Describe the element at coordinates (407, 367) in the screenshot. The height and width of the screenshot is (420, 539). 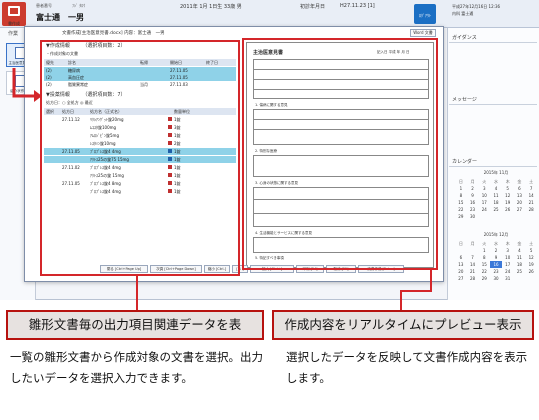
I see `callout-body-right: 選択したデータを反映して文書作成内容を表示します。` at that location.